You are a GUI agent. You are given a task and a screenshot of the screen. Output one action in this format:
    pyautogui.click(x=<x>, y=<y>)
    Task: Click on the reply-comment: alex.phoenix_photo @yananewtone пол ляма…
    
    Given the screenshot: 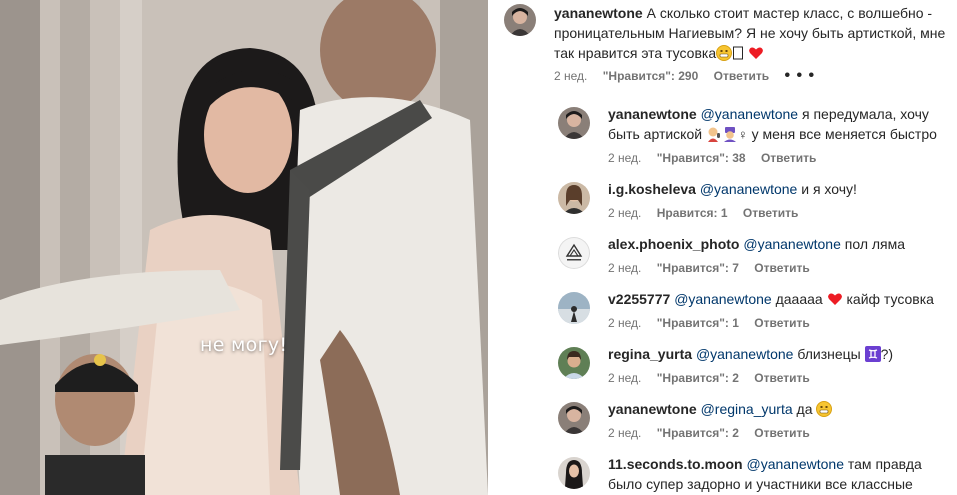 What is the action you would take?
    pyautogui.click(x=722, y=261)
    